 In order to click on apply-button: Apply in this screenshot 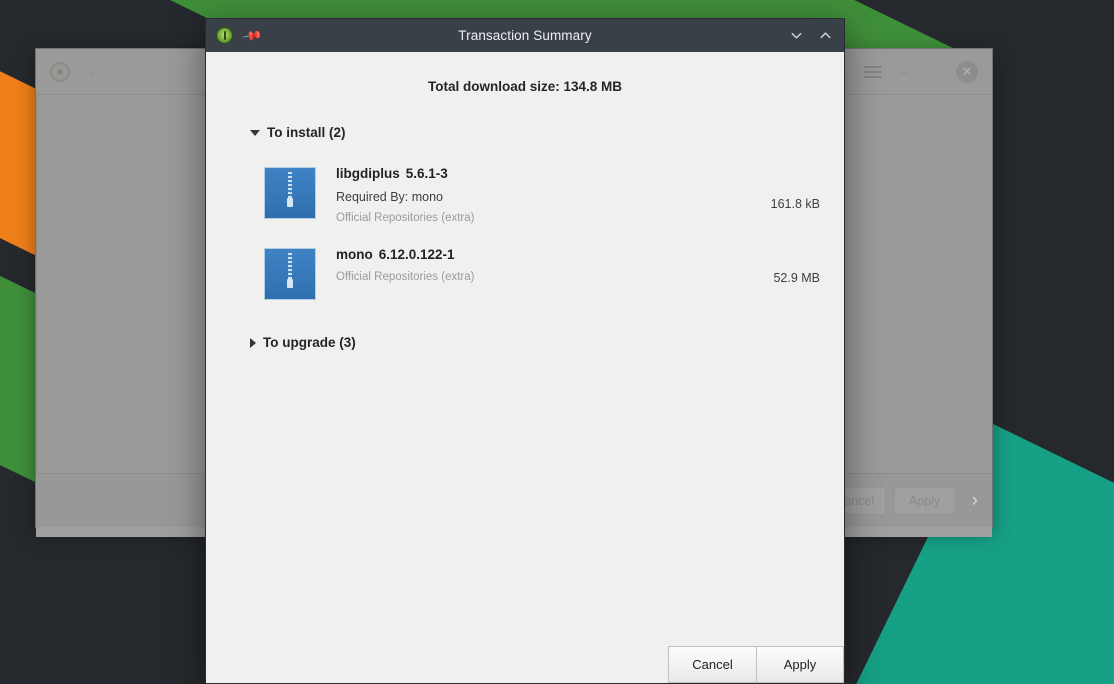, I will do `click(800, 664)`.